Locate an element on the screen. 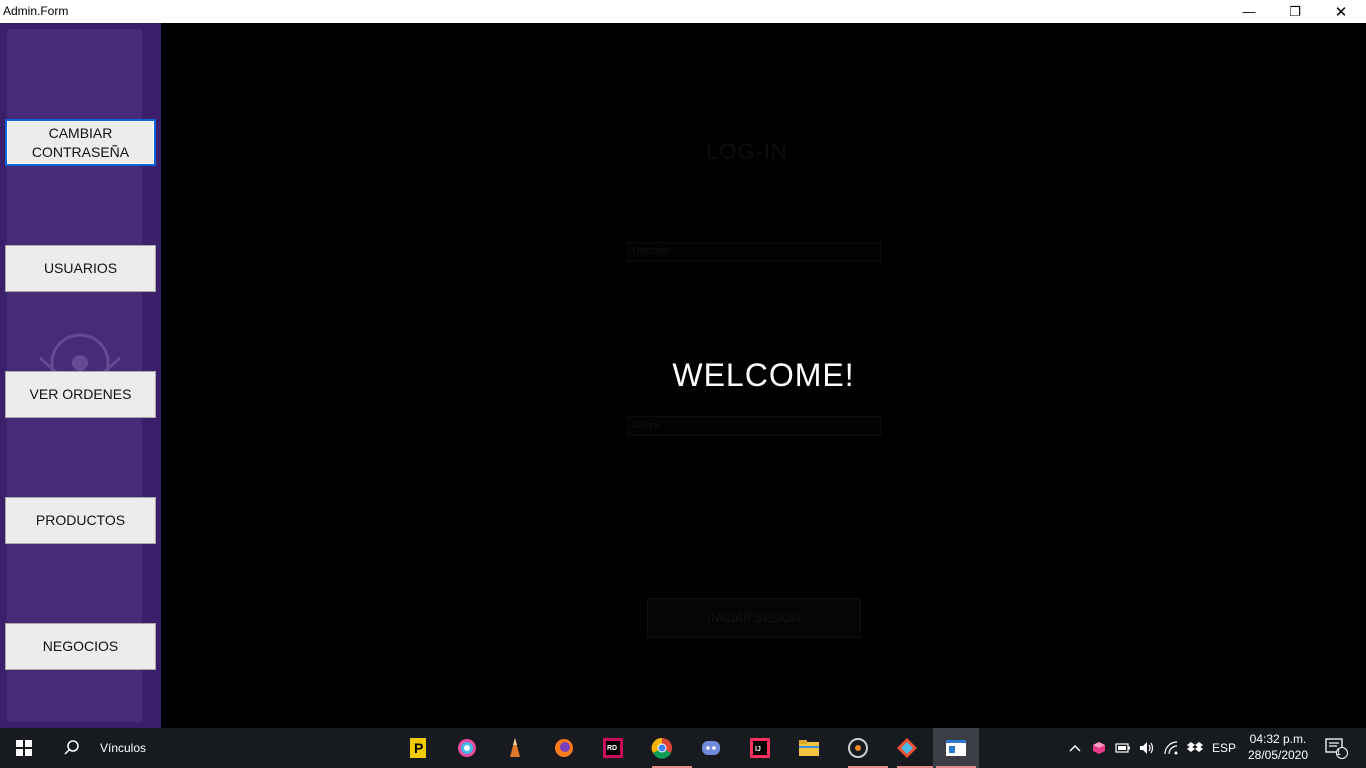 This screenshot has height=768, width=1366. welcome-message: WELCOME! is located at coordinates (763, 375).